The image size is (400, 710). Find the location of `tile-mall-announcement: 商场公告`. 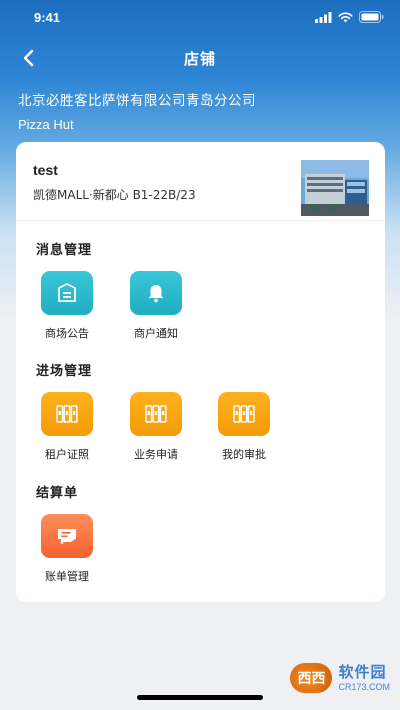

tile-mall-announcement: 商场公告 is located at coordinates (67, 306).